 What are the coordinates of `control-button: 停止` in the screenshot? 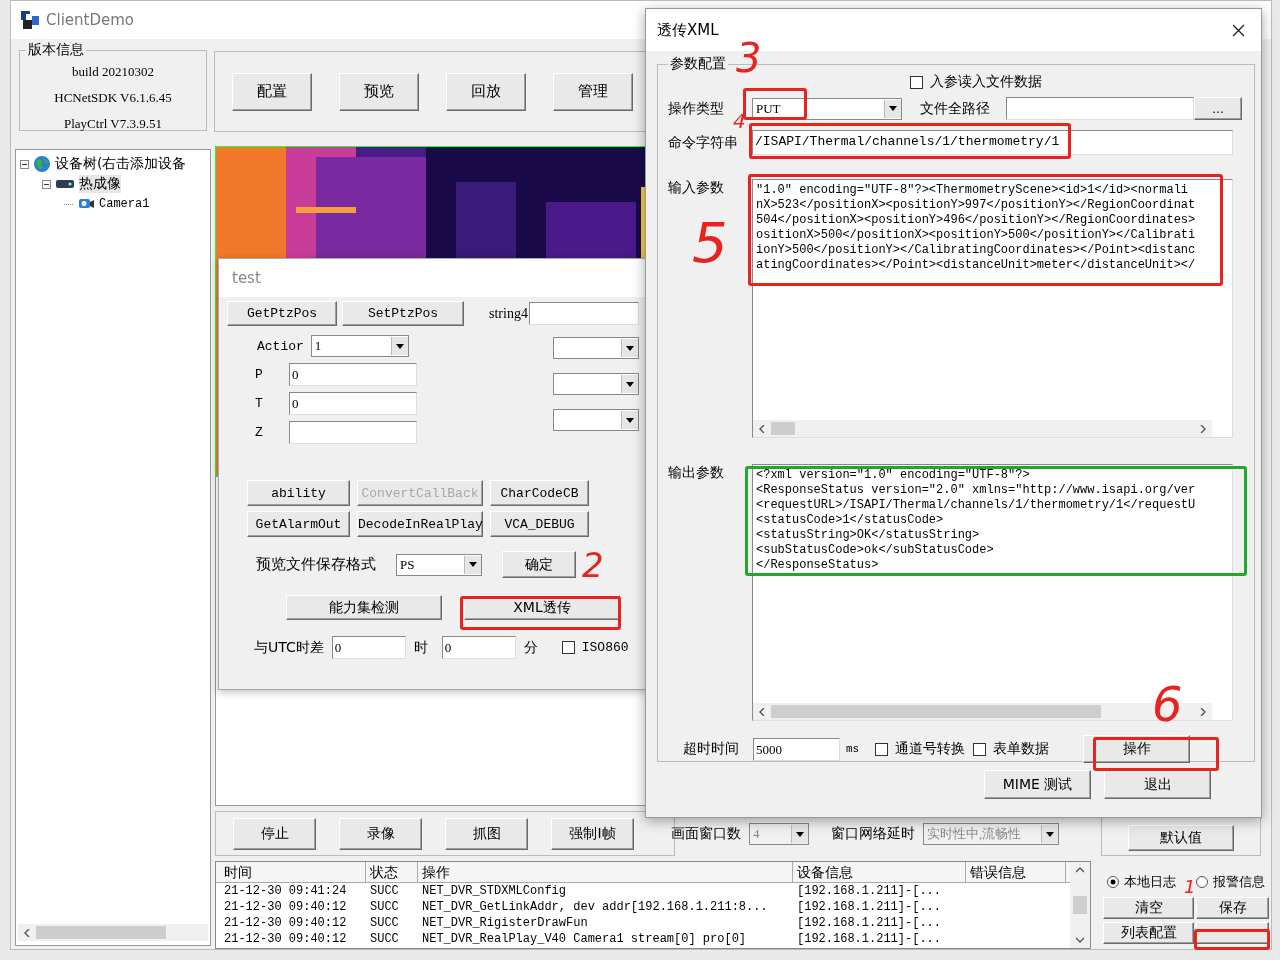 It's located at (274, 833).